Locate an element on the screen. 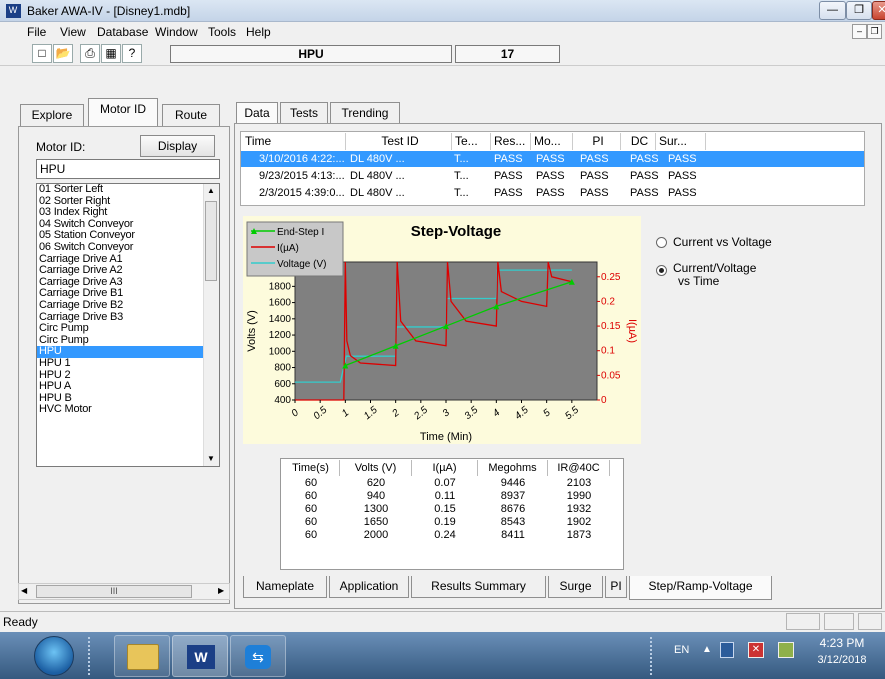  motor-id-input is located at coordinates (128, 169).